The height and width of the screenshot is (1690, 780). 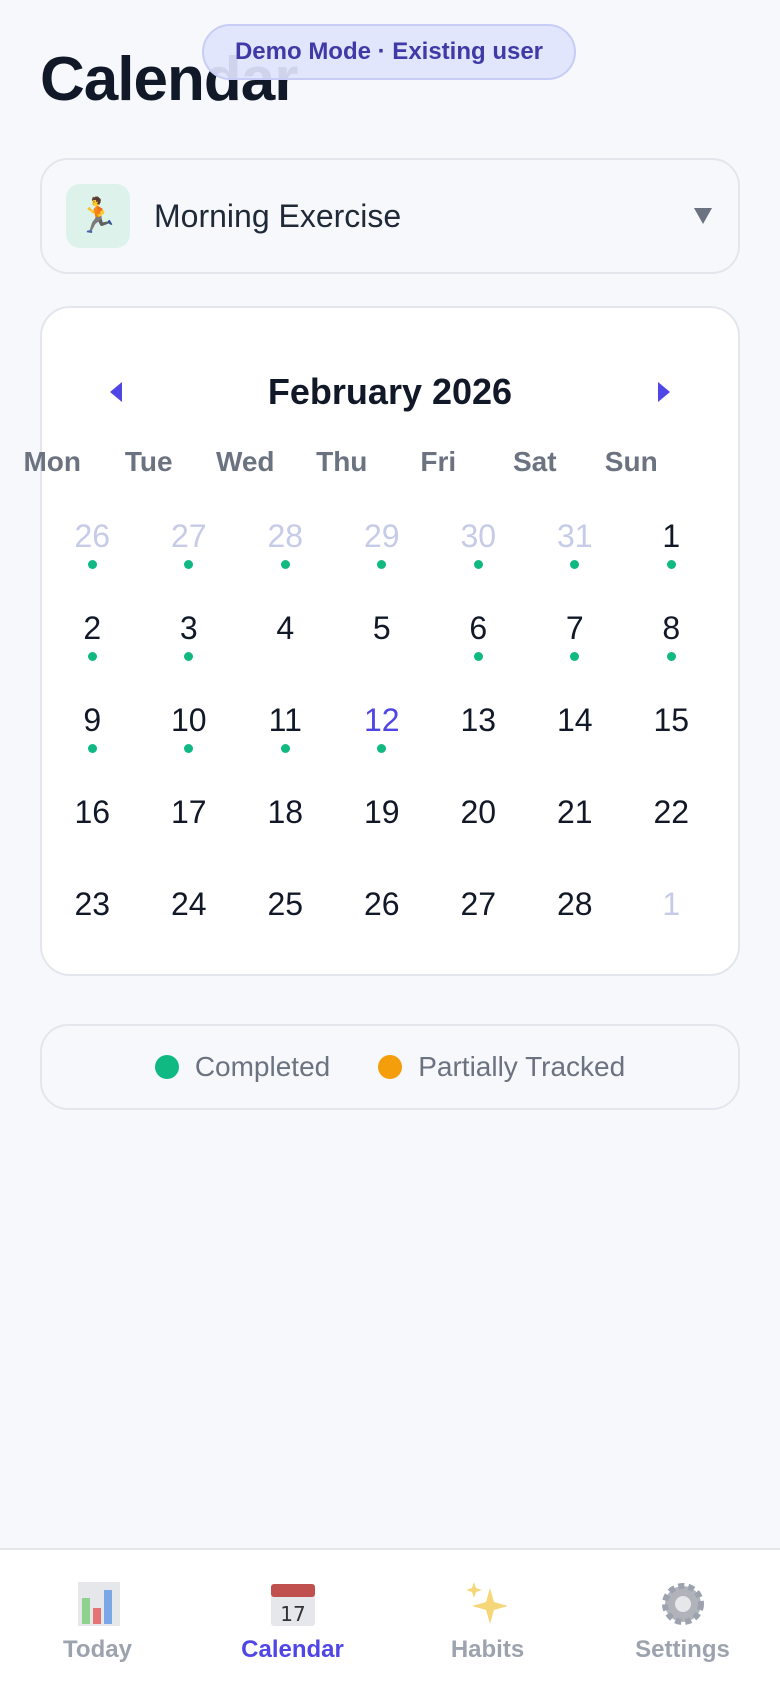 I want to click on legend-item-completed: Completed, so click(x=242, y=1067).